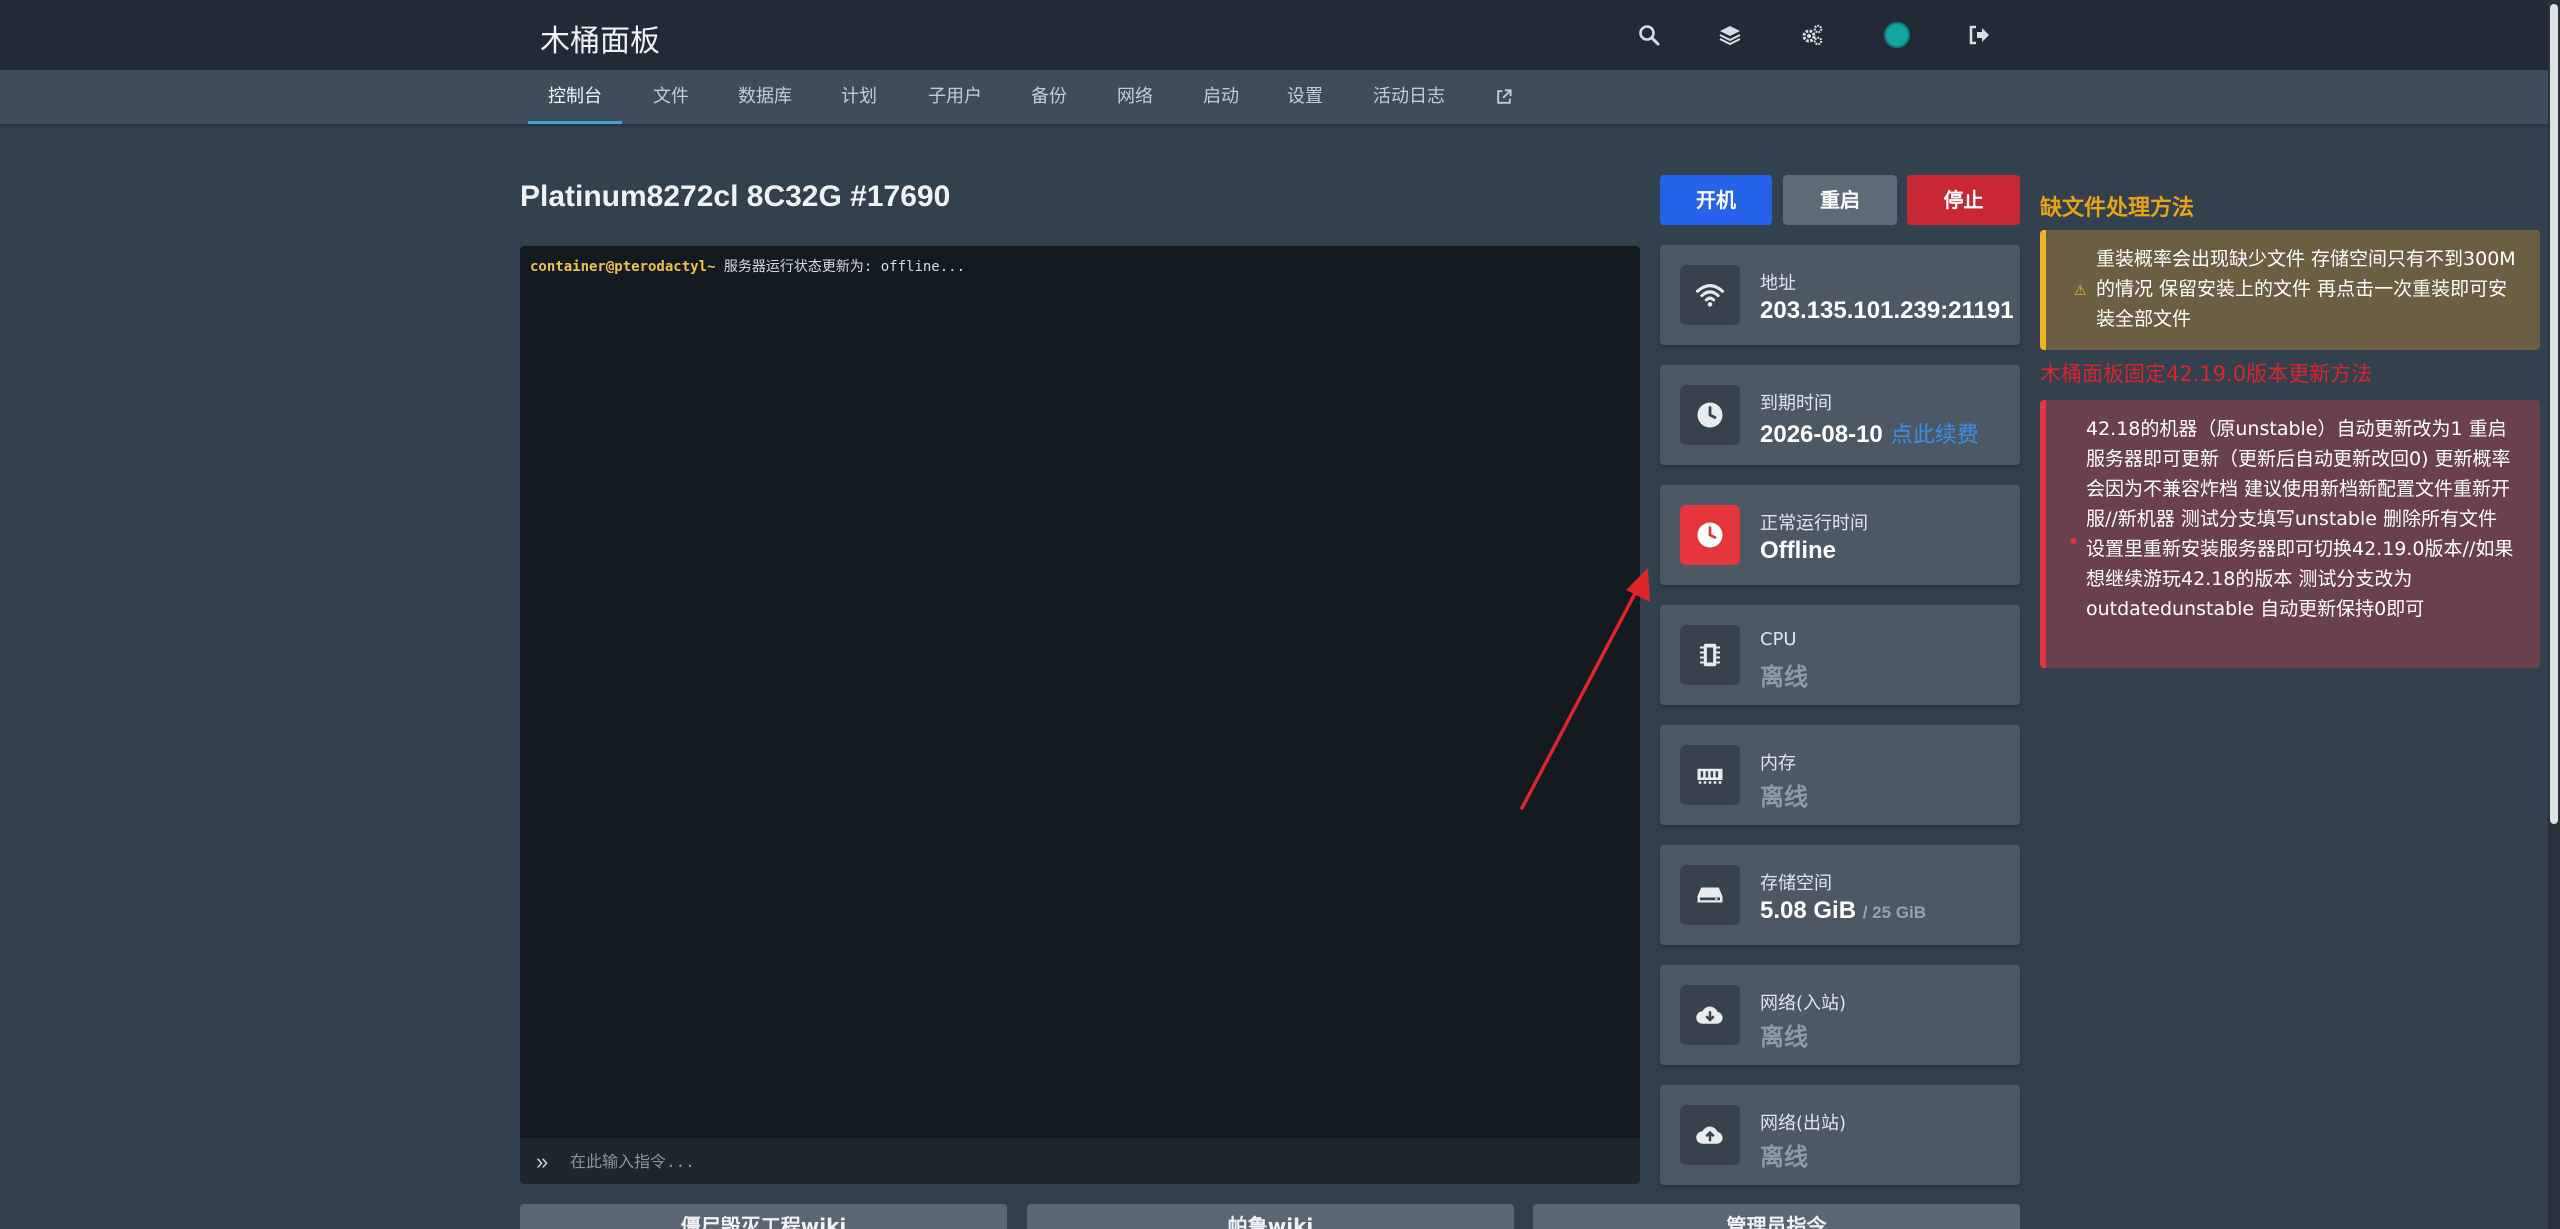  I want to click on renew-link: 点此续费, so click(1935, 435).